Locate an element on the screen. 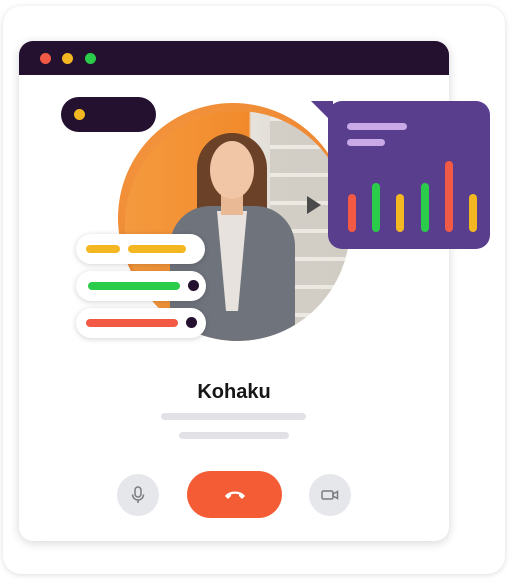  play-icon is located at coordinates (314, 205).